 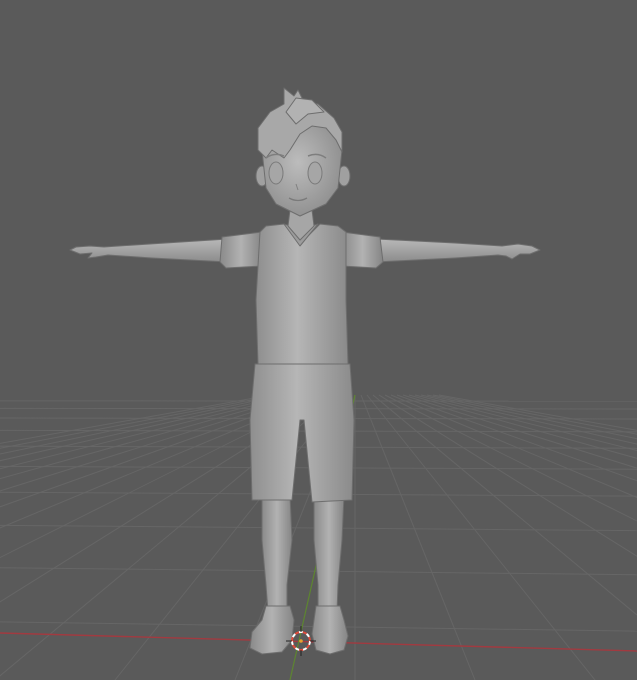 What do you see at coordinates (302, 294) in the screenshot?
I see `shirt` at bounding box center [302, 294].